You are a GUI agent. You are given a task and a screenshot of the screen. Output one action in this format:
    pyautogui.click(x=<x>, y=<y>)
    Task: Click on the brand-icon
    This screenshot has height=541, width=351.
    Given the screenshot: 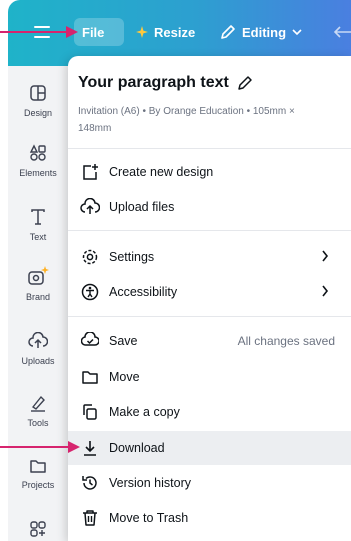 What is the action you would take?
    pyautogui.click(x=38, y=275)
    